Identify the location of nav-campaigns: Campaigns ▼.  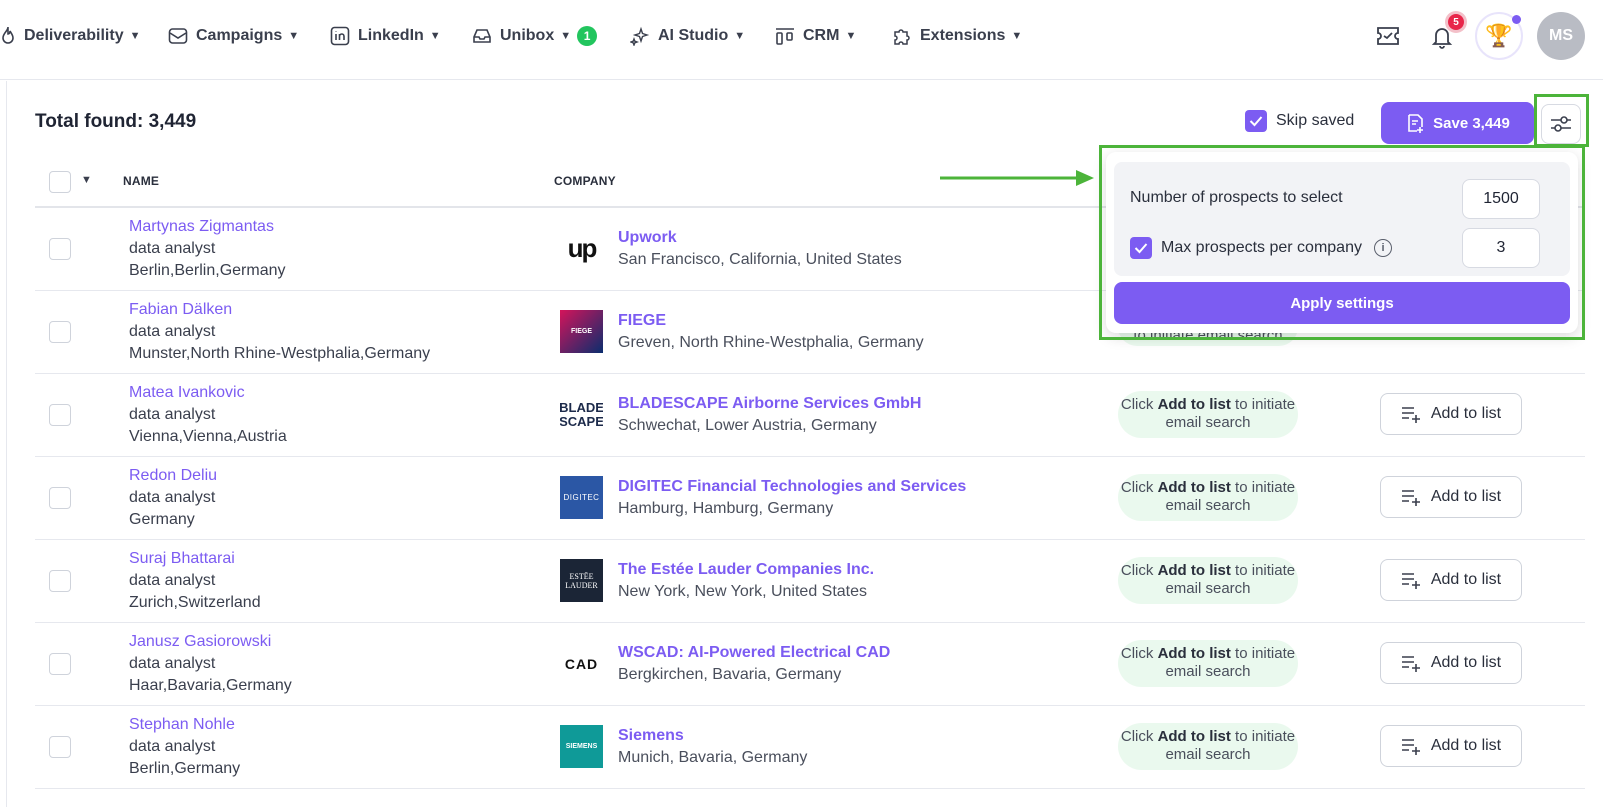
(233, 36).